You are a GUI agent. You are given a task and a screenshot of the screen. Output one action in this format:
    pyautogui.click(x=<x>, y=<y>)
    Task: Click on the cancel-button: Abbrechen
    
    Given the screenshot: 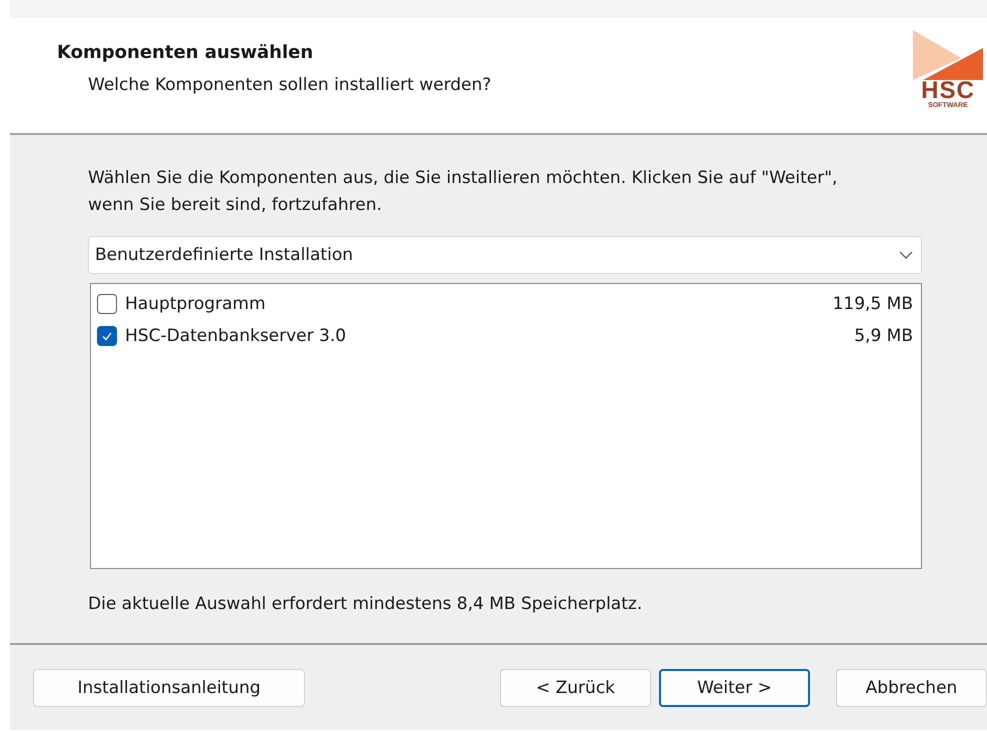 What is the action you would take?
    pyautogui.click(x=911, y=687)
    